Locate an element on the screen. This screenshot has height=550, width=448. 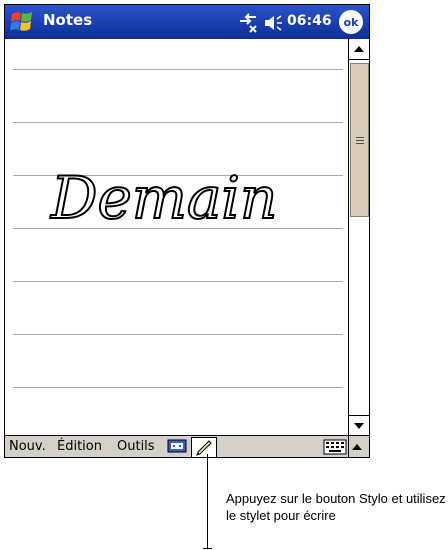
toolbar-divider is located at coordinates (348, 446).